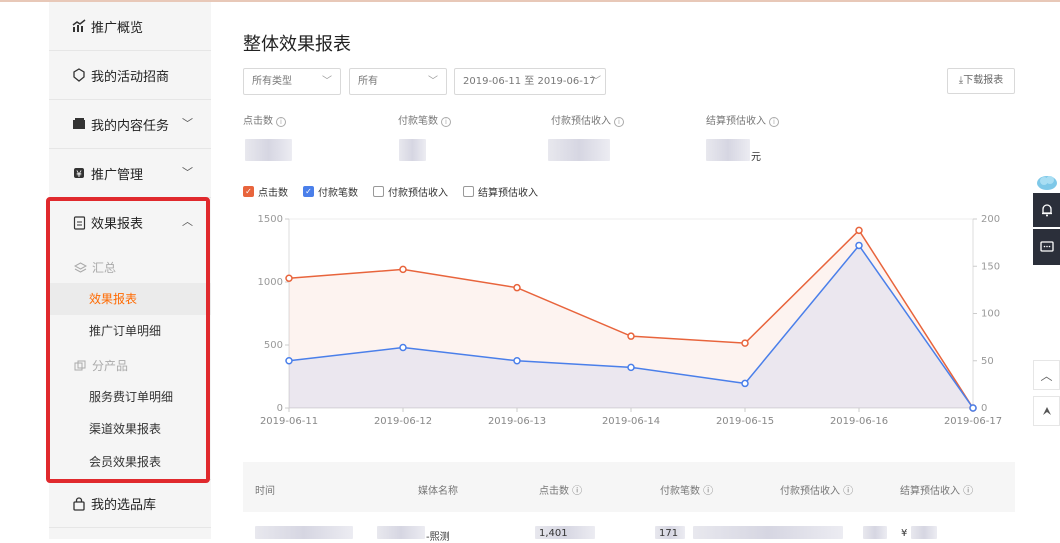 The height and width of the screenshot is (543, 1060). What do you see at coordinates (438, 537) in the screenshot?
I see `cell-media: -熙测` at bounding box center [438, 537].